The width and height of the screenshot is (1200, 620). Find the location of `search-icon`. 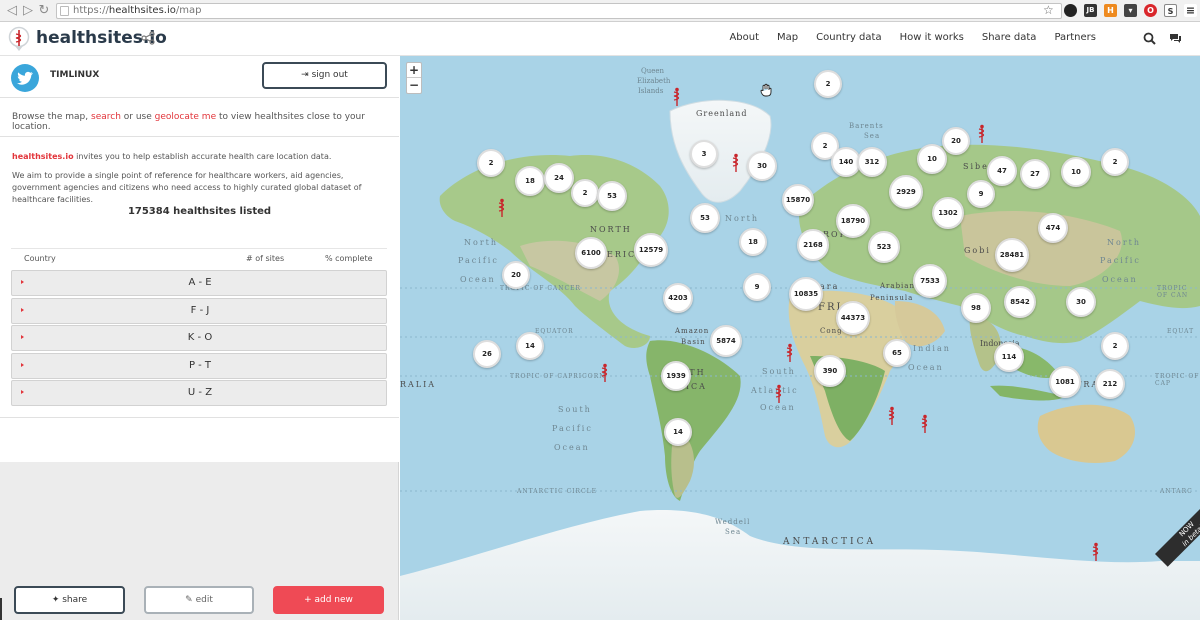

search-icon is located at coordinates (1149, 38).